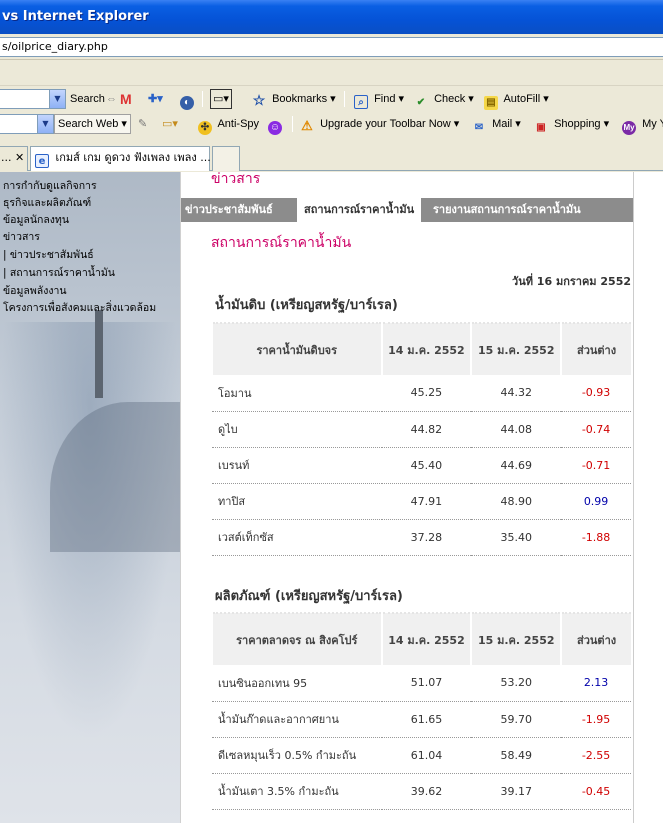 Image resolution: width=663 pixels, height=823 pixels. I want to click on mail-label: Mail, so click(502, 124).